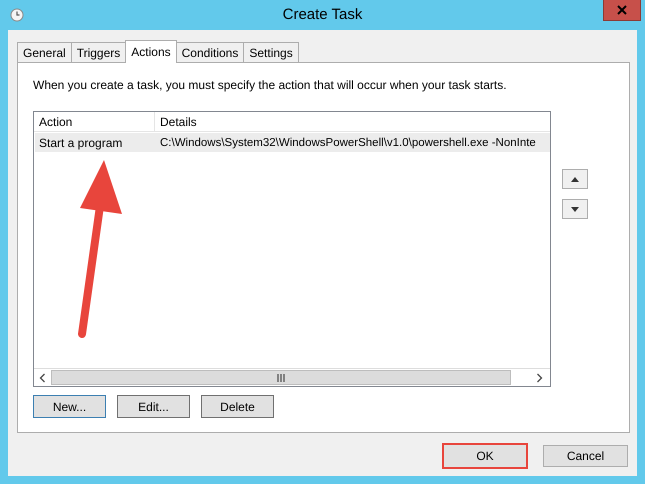 Image resolution: width=645 pixels, height=484 pixels. Describe the element at coordinates (271, 52) in the screenshot. I see `tab: Settings` at that location.